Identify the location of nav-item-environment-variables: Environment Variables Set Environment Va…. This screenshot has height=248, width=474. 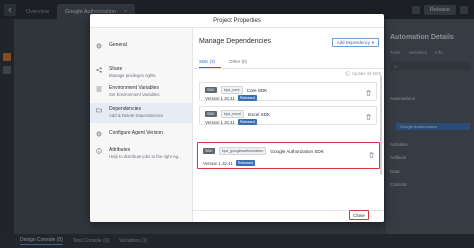
(141, 92).